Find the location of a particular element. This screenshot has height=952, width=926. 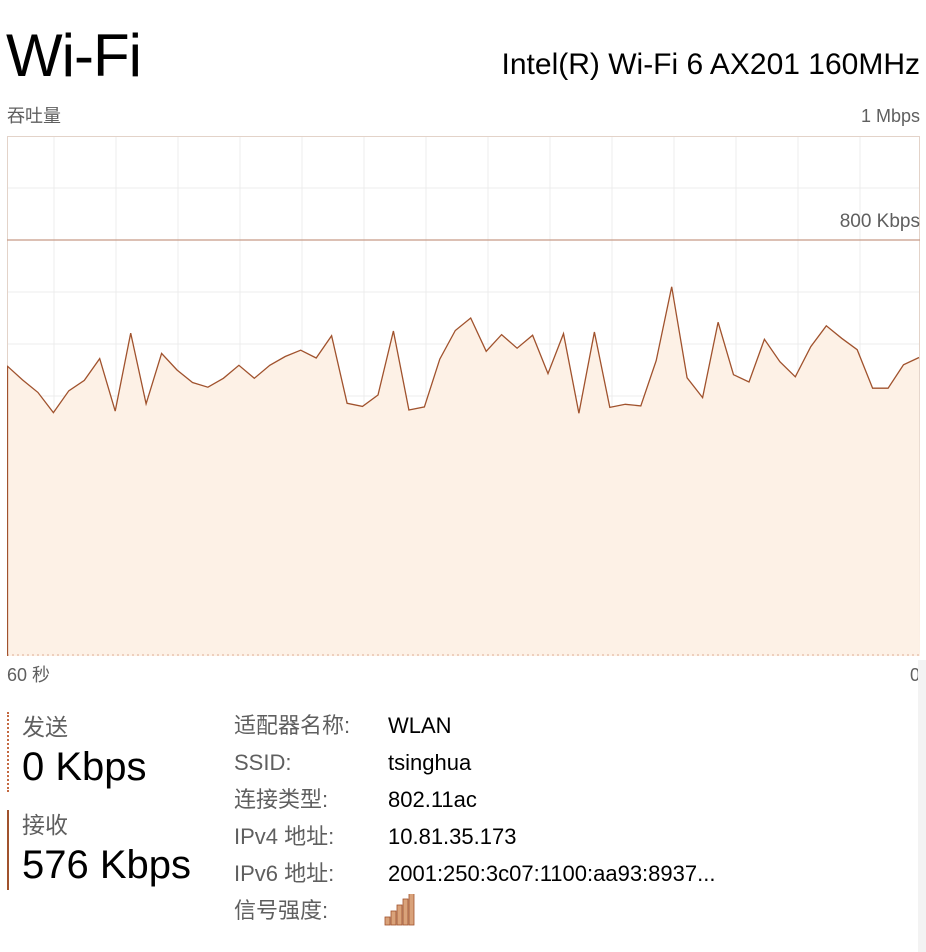

receive-stat: 接收 576 Kbps is located at coordinates (119, 850).